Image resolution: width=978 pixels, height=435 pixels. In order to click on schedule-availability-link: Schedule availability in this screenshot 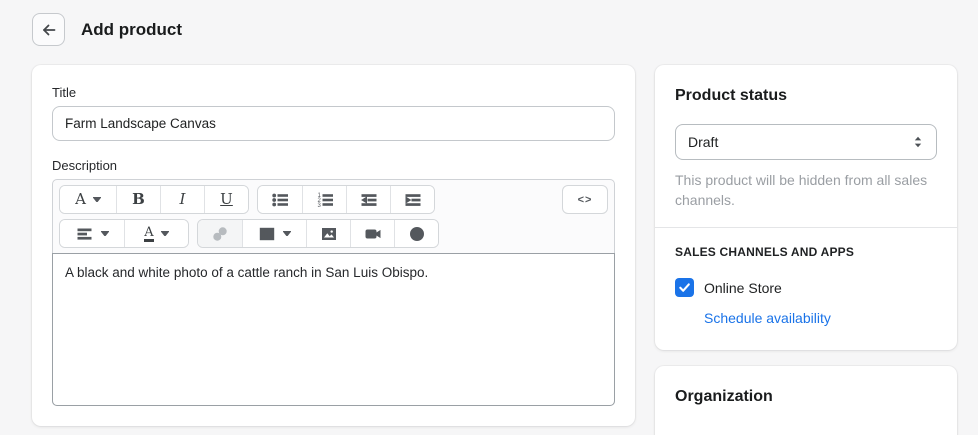, I will do `click(767, 318)`.